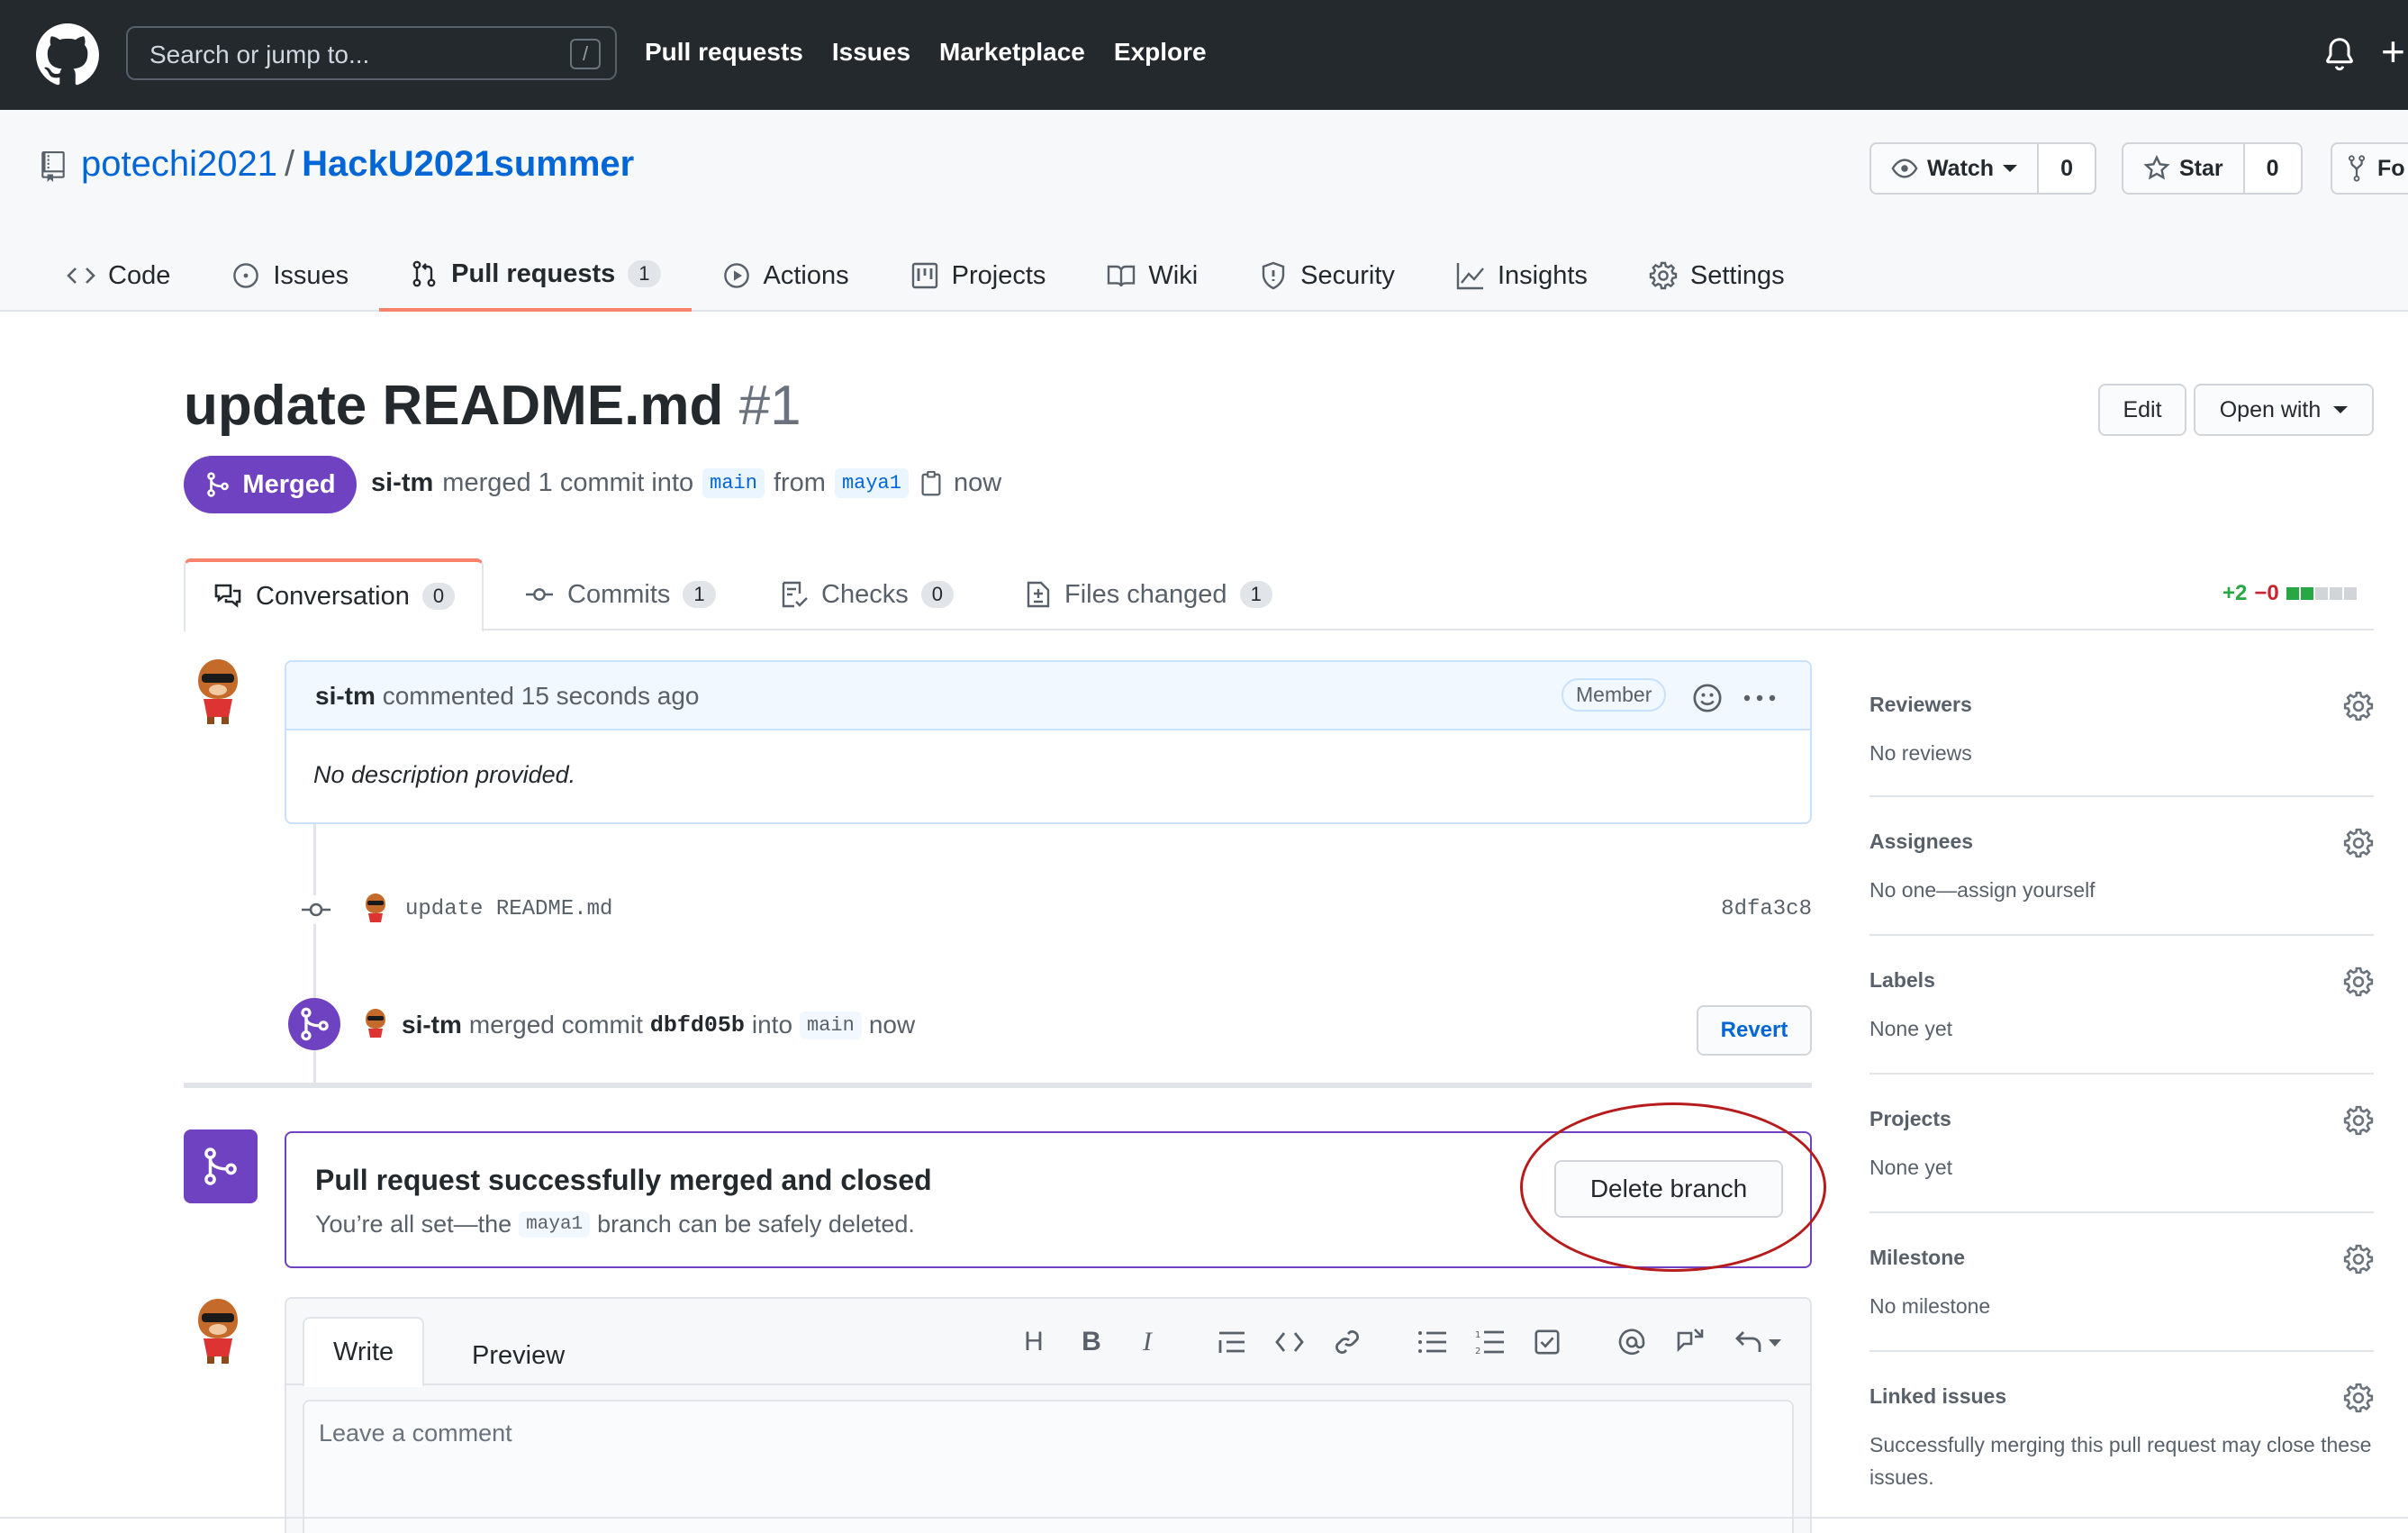 This screenshot has width=2408, height=1533. Describe the element at coordinates (1707, 698) in the screenshot. I see `smiley-icon` at that location.